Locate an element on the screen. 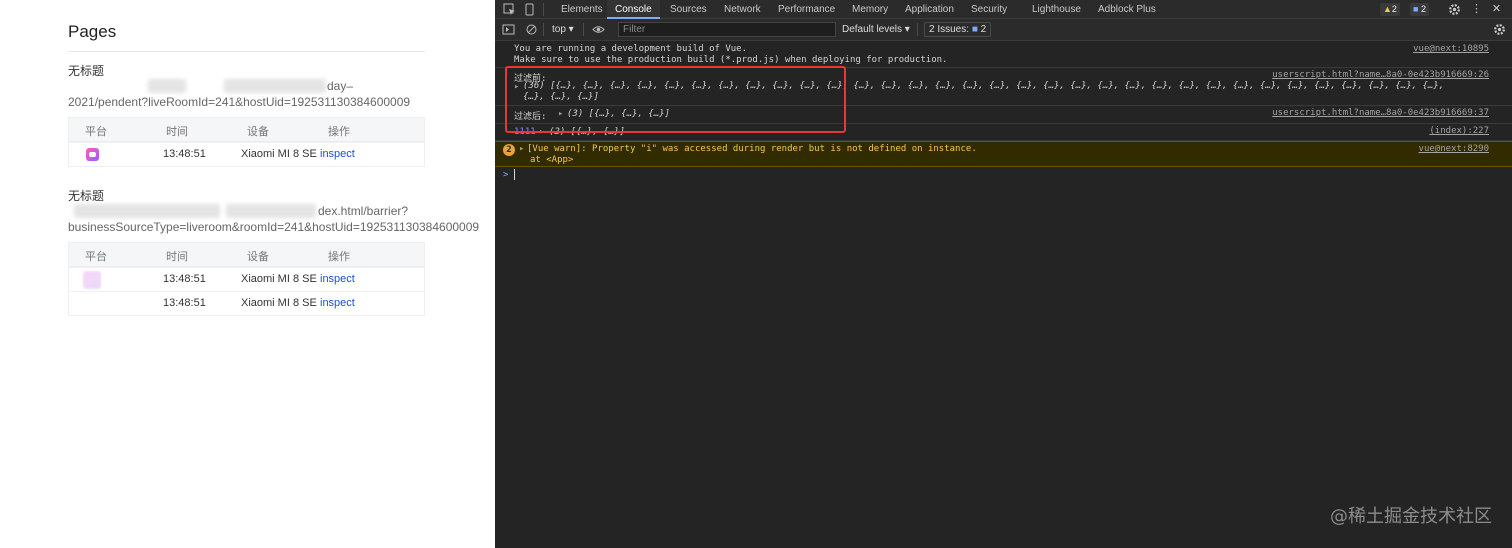  highlight-box is located at coordinates (675, 99).